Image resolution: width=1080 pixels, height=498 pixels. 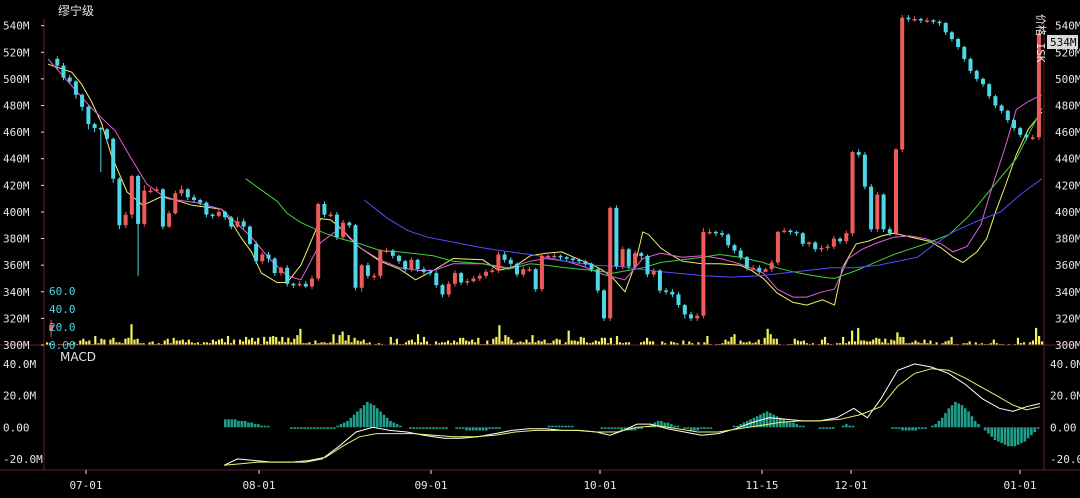 I want to click on x-tick-label: 09-01, so click(x=430, y=485).